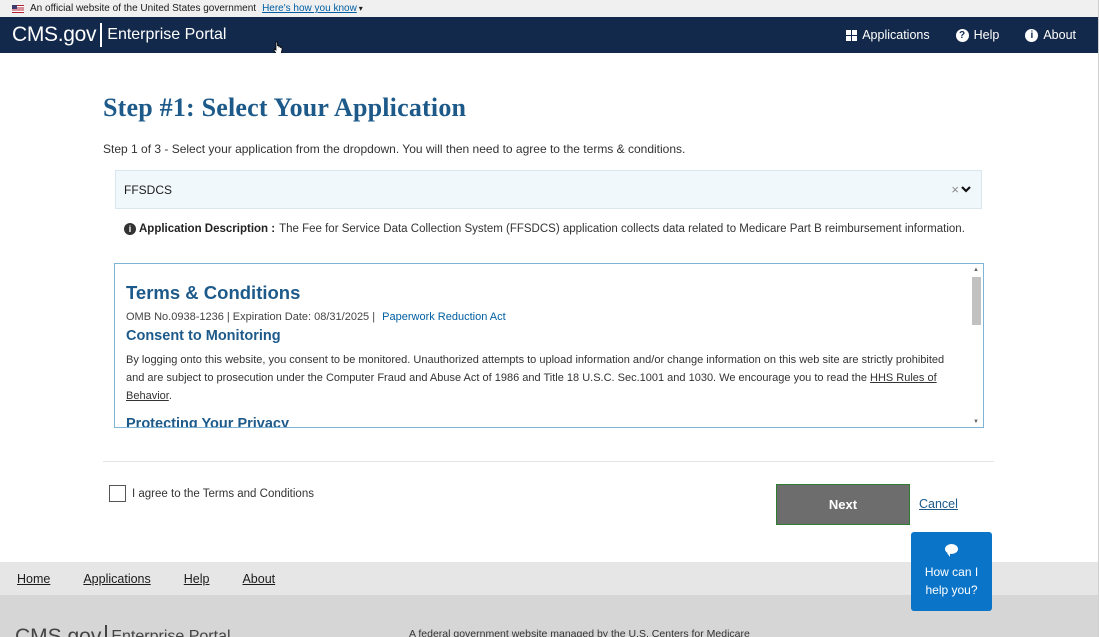 The width and height of the screenshot is (1099, 637). What do you see at coordinates (18, 8) in the screenshot?
I see `us-flag-icon` at bounding box center [18, 8].